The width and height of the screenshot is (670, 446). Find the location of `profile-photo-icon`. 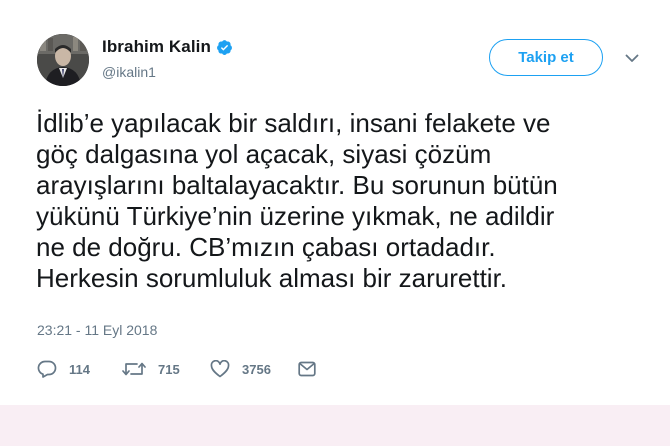

profile-photo-icon is located at coordinates (63, 60).